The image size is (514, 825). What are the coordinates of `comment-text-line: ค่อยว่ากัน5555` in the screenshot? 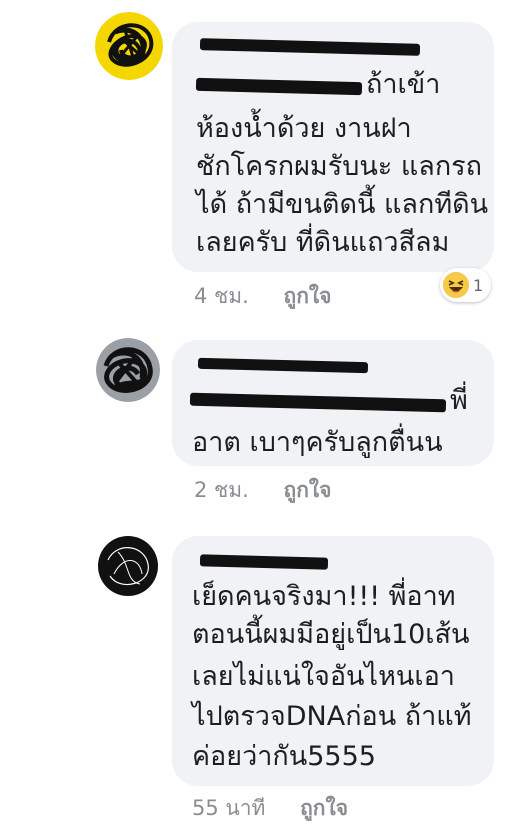 It's located at (284, 756).